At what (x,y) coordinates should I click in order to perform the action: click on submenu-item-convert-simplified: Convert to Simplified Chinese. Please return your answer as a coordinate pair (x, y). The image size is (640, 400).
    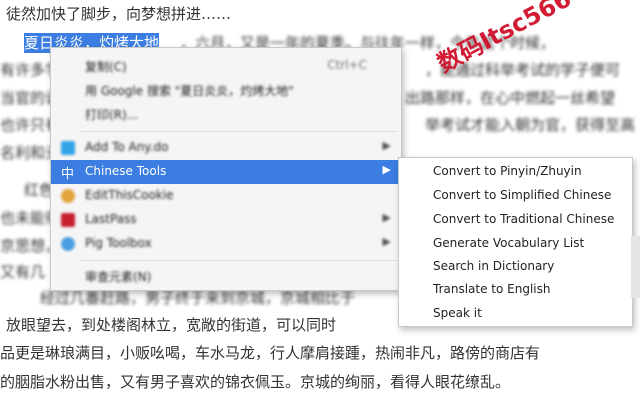
    Looking at the image, I should click on (515, 195).